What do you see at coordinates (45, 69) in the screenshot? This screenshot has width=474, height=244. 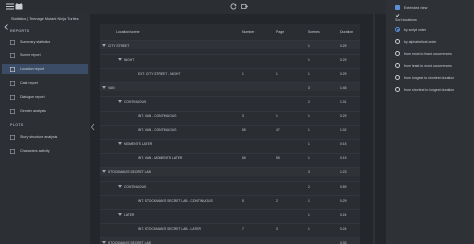 I see `sidebar-item-location-report: Location report` at bounding box center [45, 69].